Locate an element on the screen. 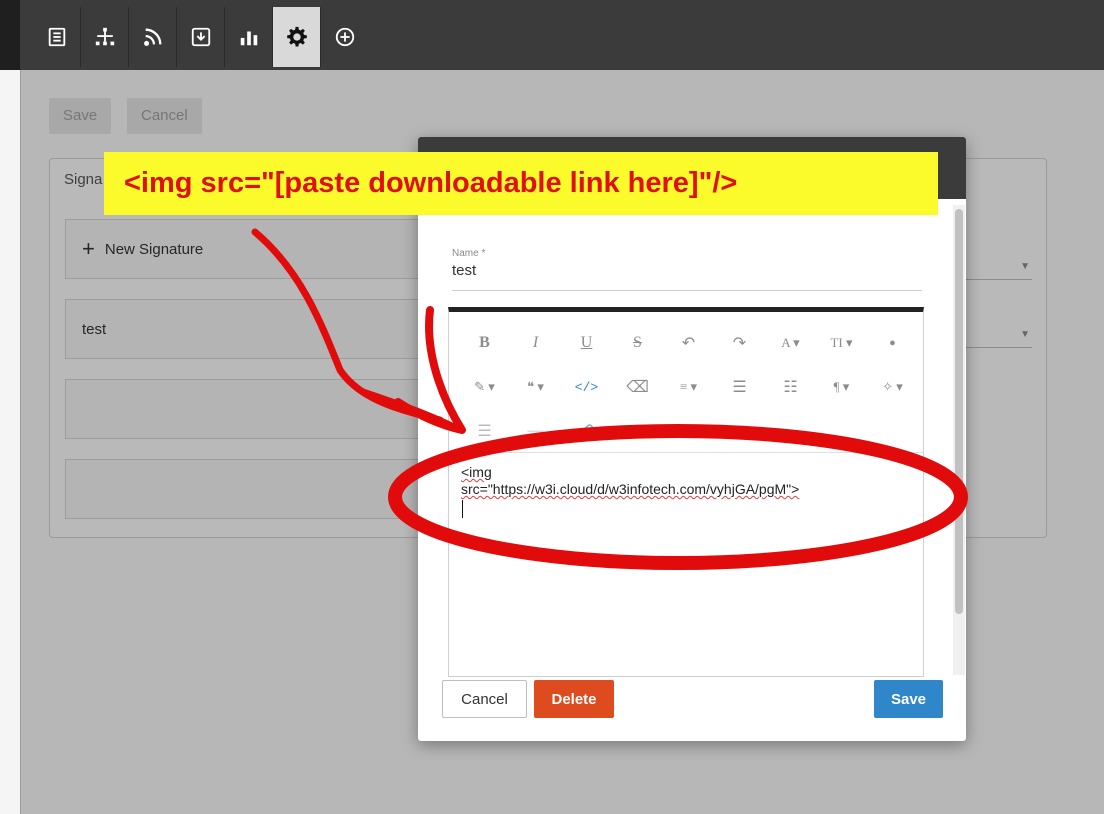  strikethrough-button: S is located at coordinates (637, 343).